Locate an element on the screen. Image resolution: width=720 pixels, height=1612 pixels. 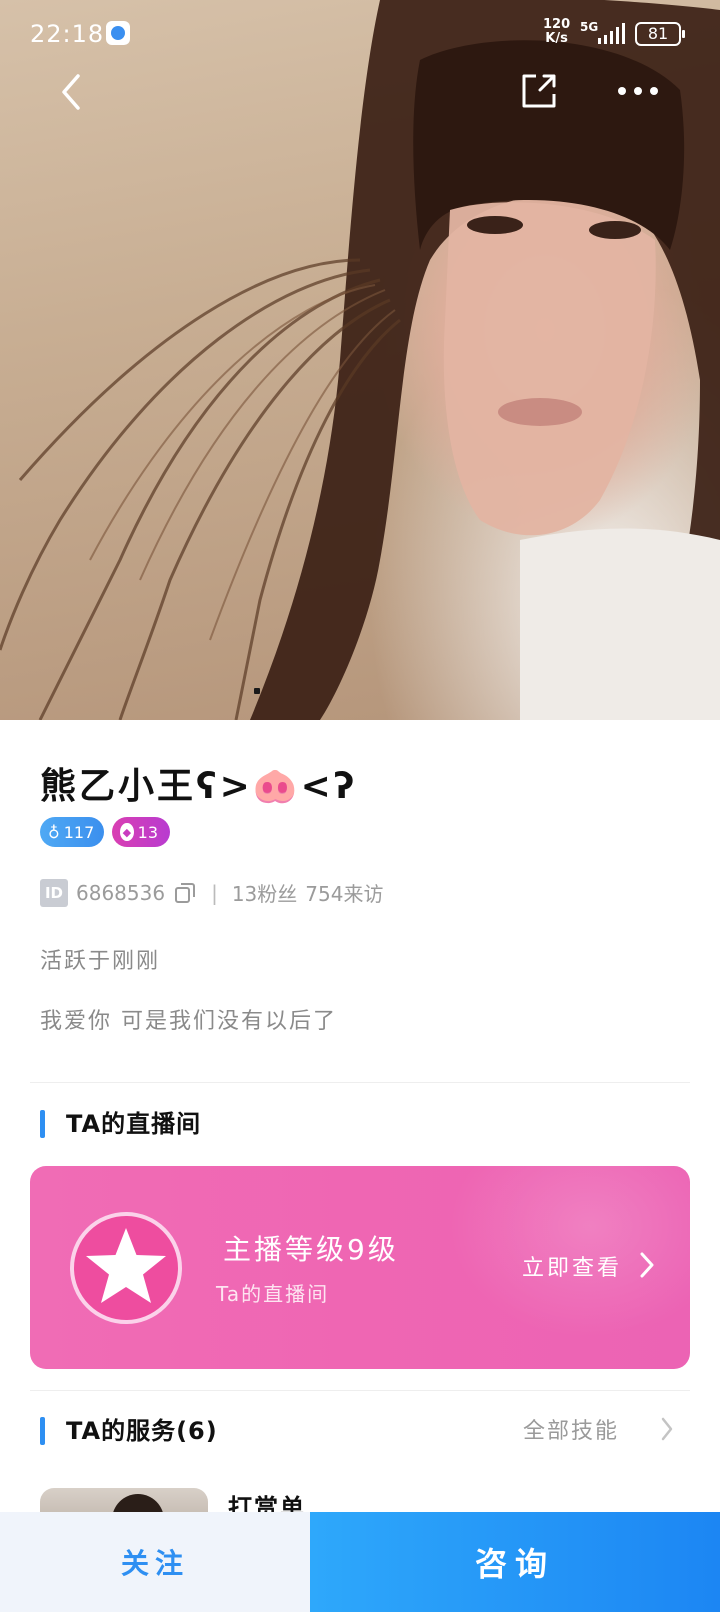
more-button is located at coordinates (638, 91).